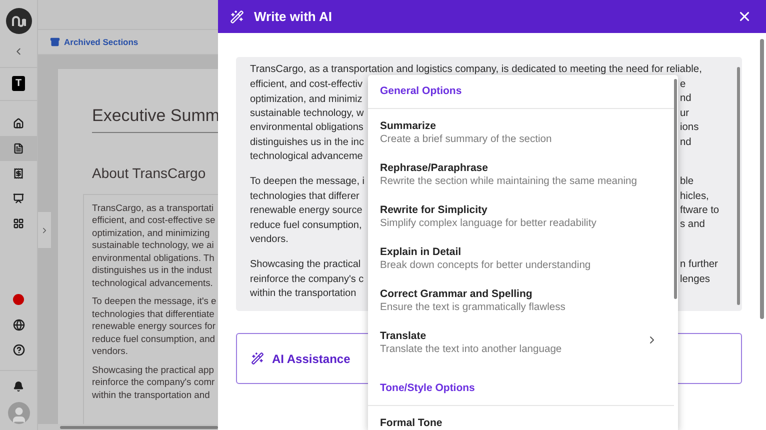 This screenshot has height=430, width=766. I want to click on paragraph-line: environmental obligations, so click(307, 128).